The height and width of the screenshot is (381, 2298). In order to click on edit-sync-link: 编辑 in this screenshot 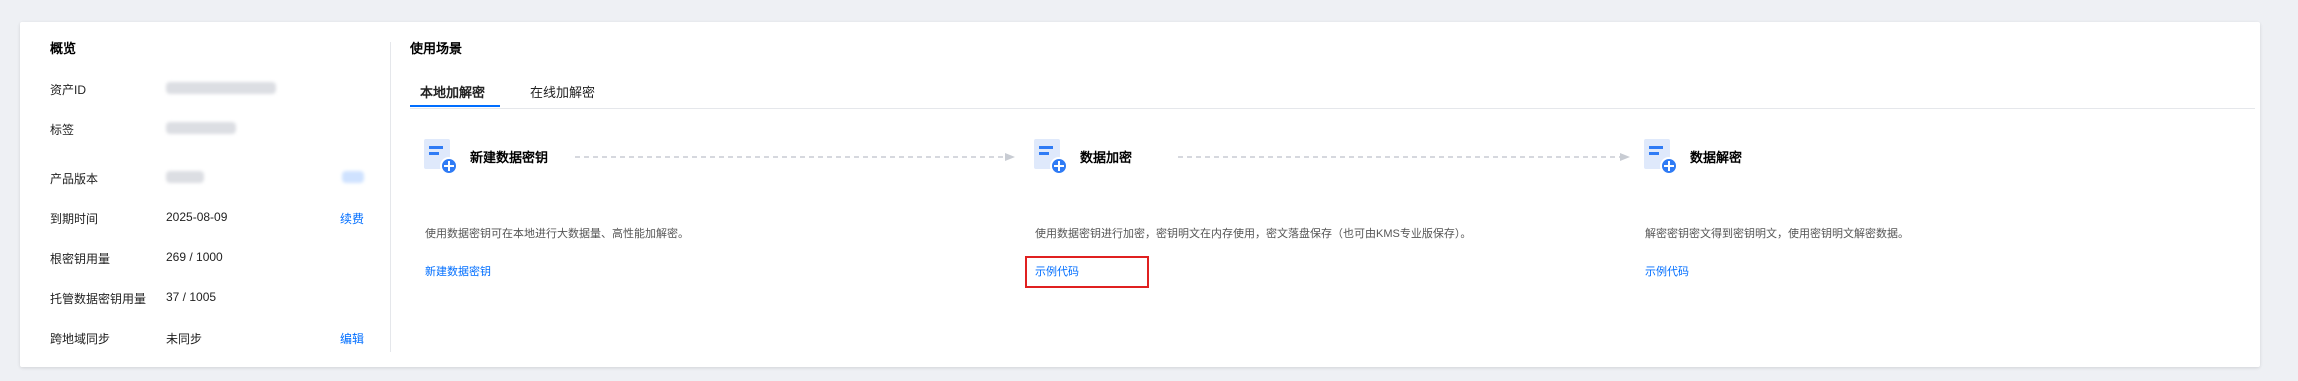, I will do `click(352, 338)`.